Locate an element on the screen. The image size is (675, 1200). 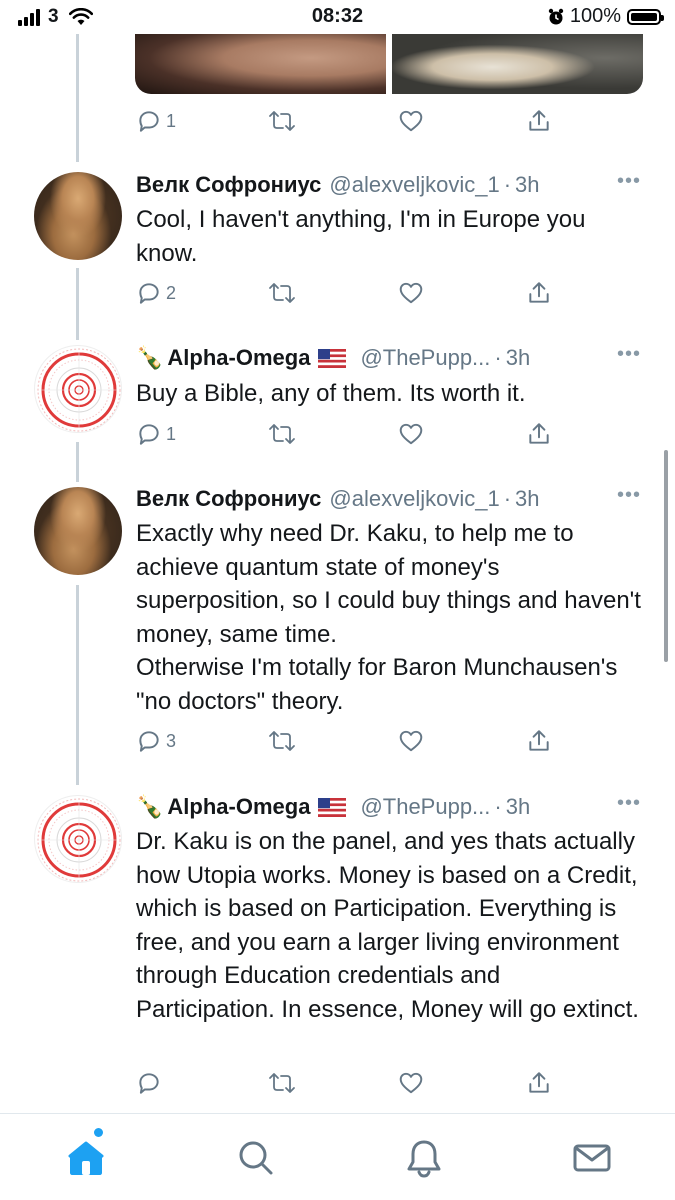
reply-count: 2 is located at coordinates (171, 292).